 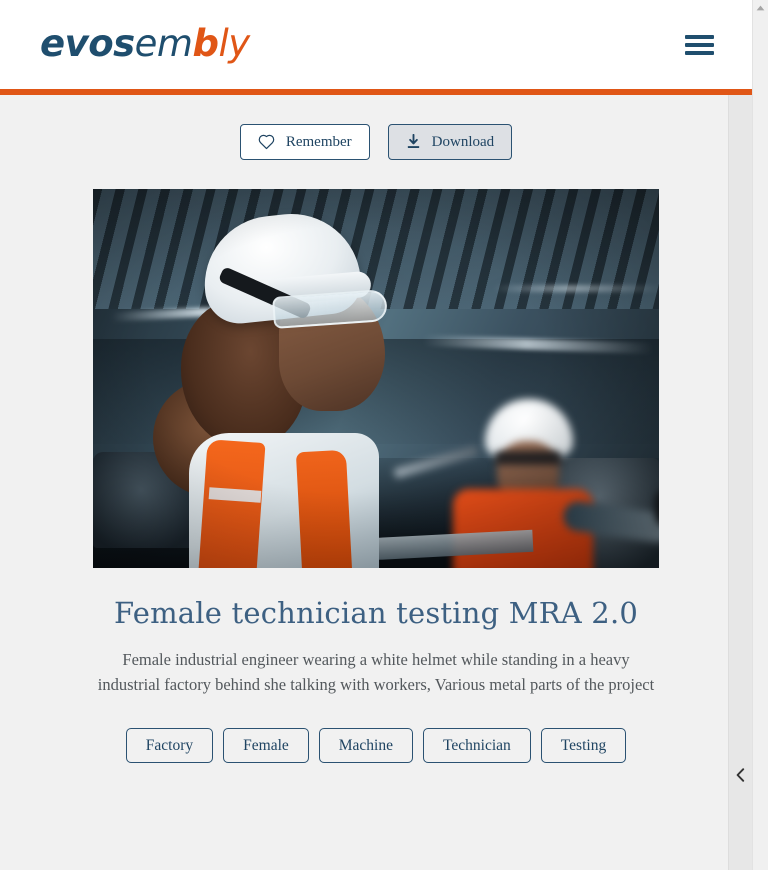 I want to click on tag-testing: Testing, so click(x=583, y=745).